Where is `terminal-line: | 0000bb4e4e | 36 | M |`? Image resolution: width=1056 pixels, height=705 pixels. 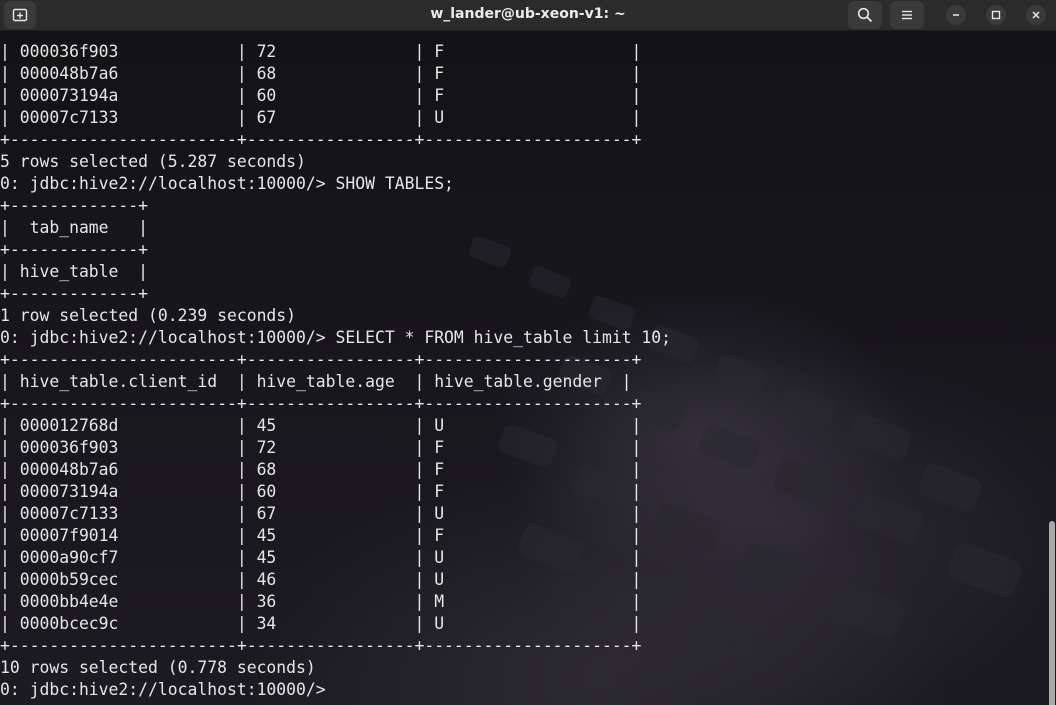 terminal-line: | 0000bb4e4e | 36 | M | is located at coordinates (321, 601).